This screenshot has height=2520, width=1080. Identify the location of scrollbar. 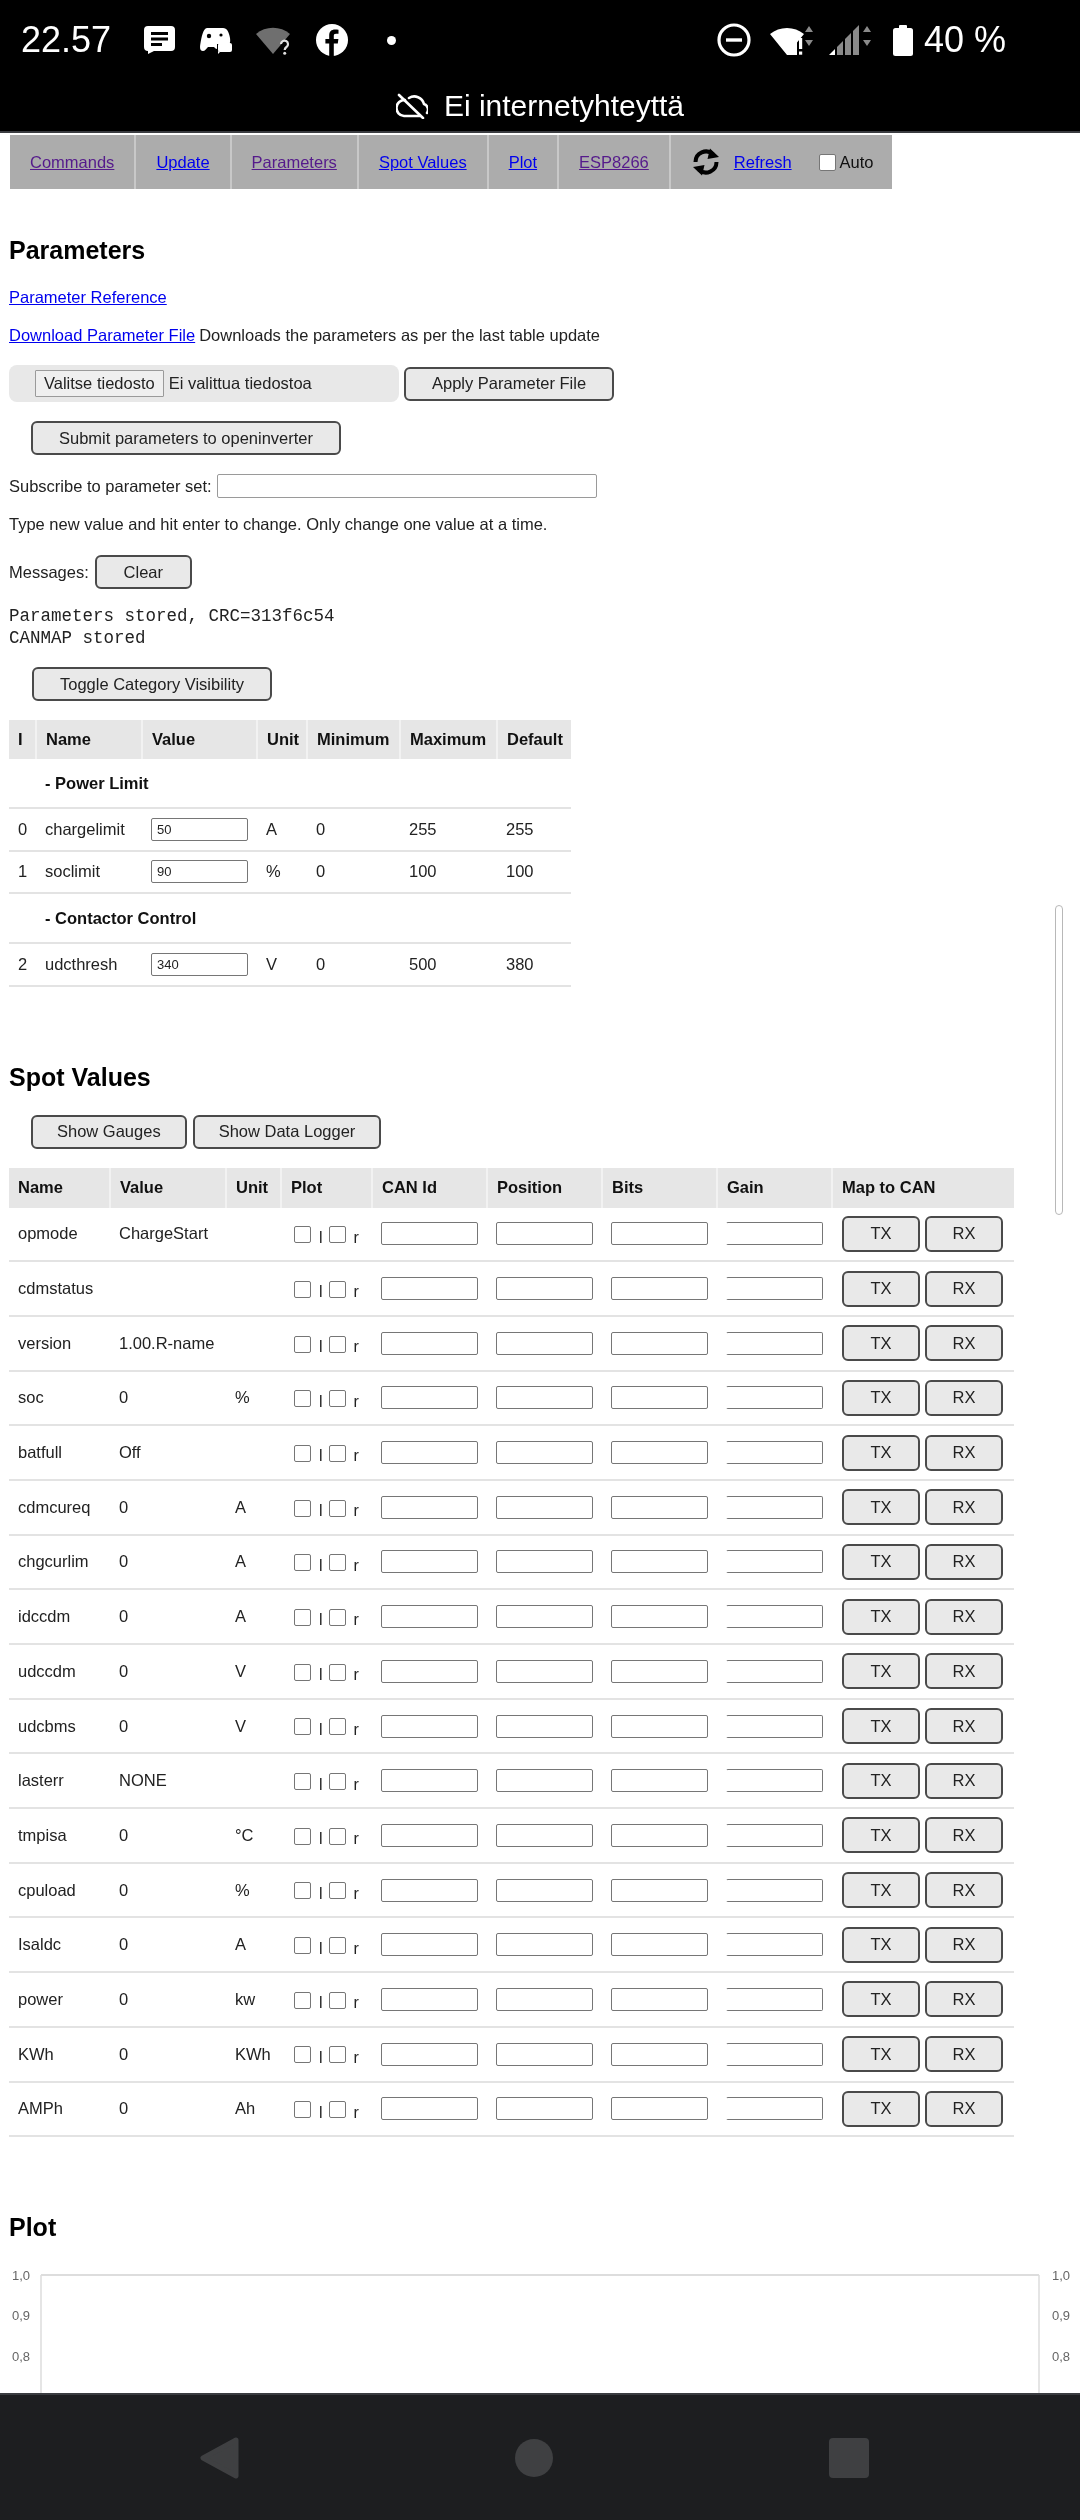
(1059, 1060).